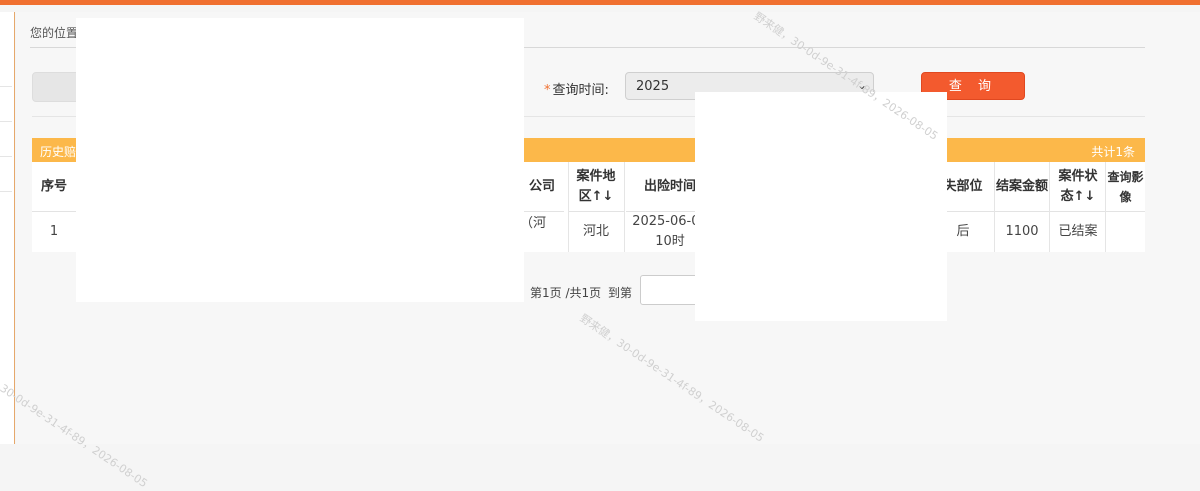 The image size is (1200, 491). What do you see at coordinates (653, 86) in the screenshot?
I see `query-year-value: 2025` at bounding box center [653, 86].